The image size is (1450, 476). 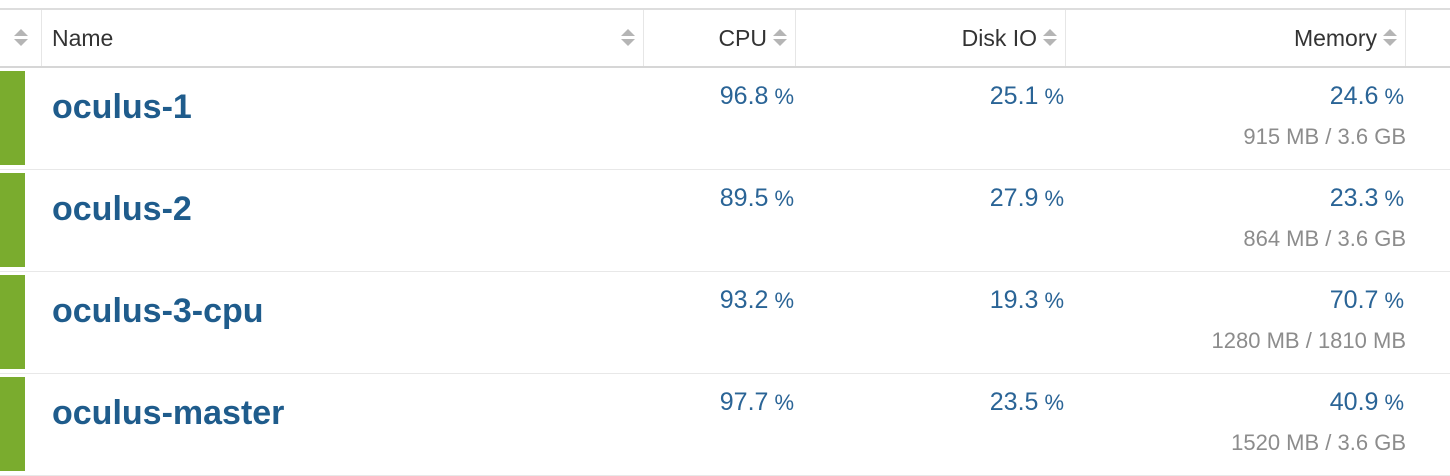 I want to click on disk-io-usage: 27.9%, so click(x=1027, y=198).